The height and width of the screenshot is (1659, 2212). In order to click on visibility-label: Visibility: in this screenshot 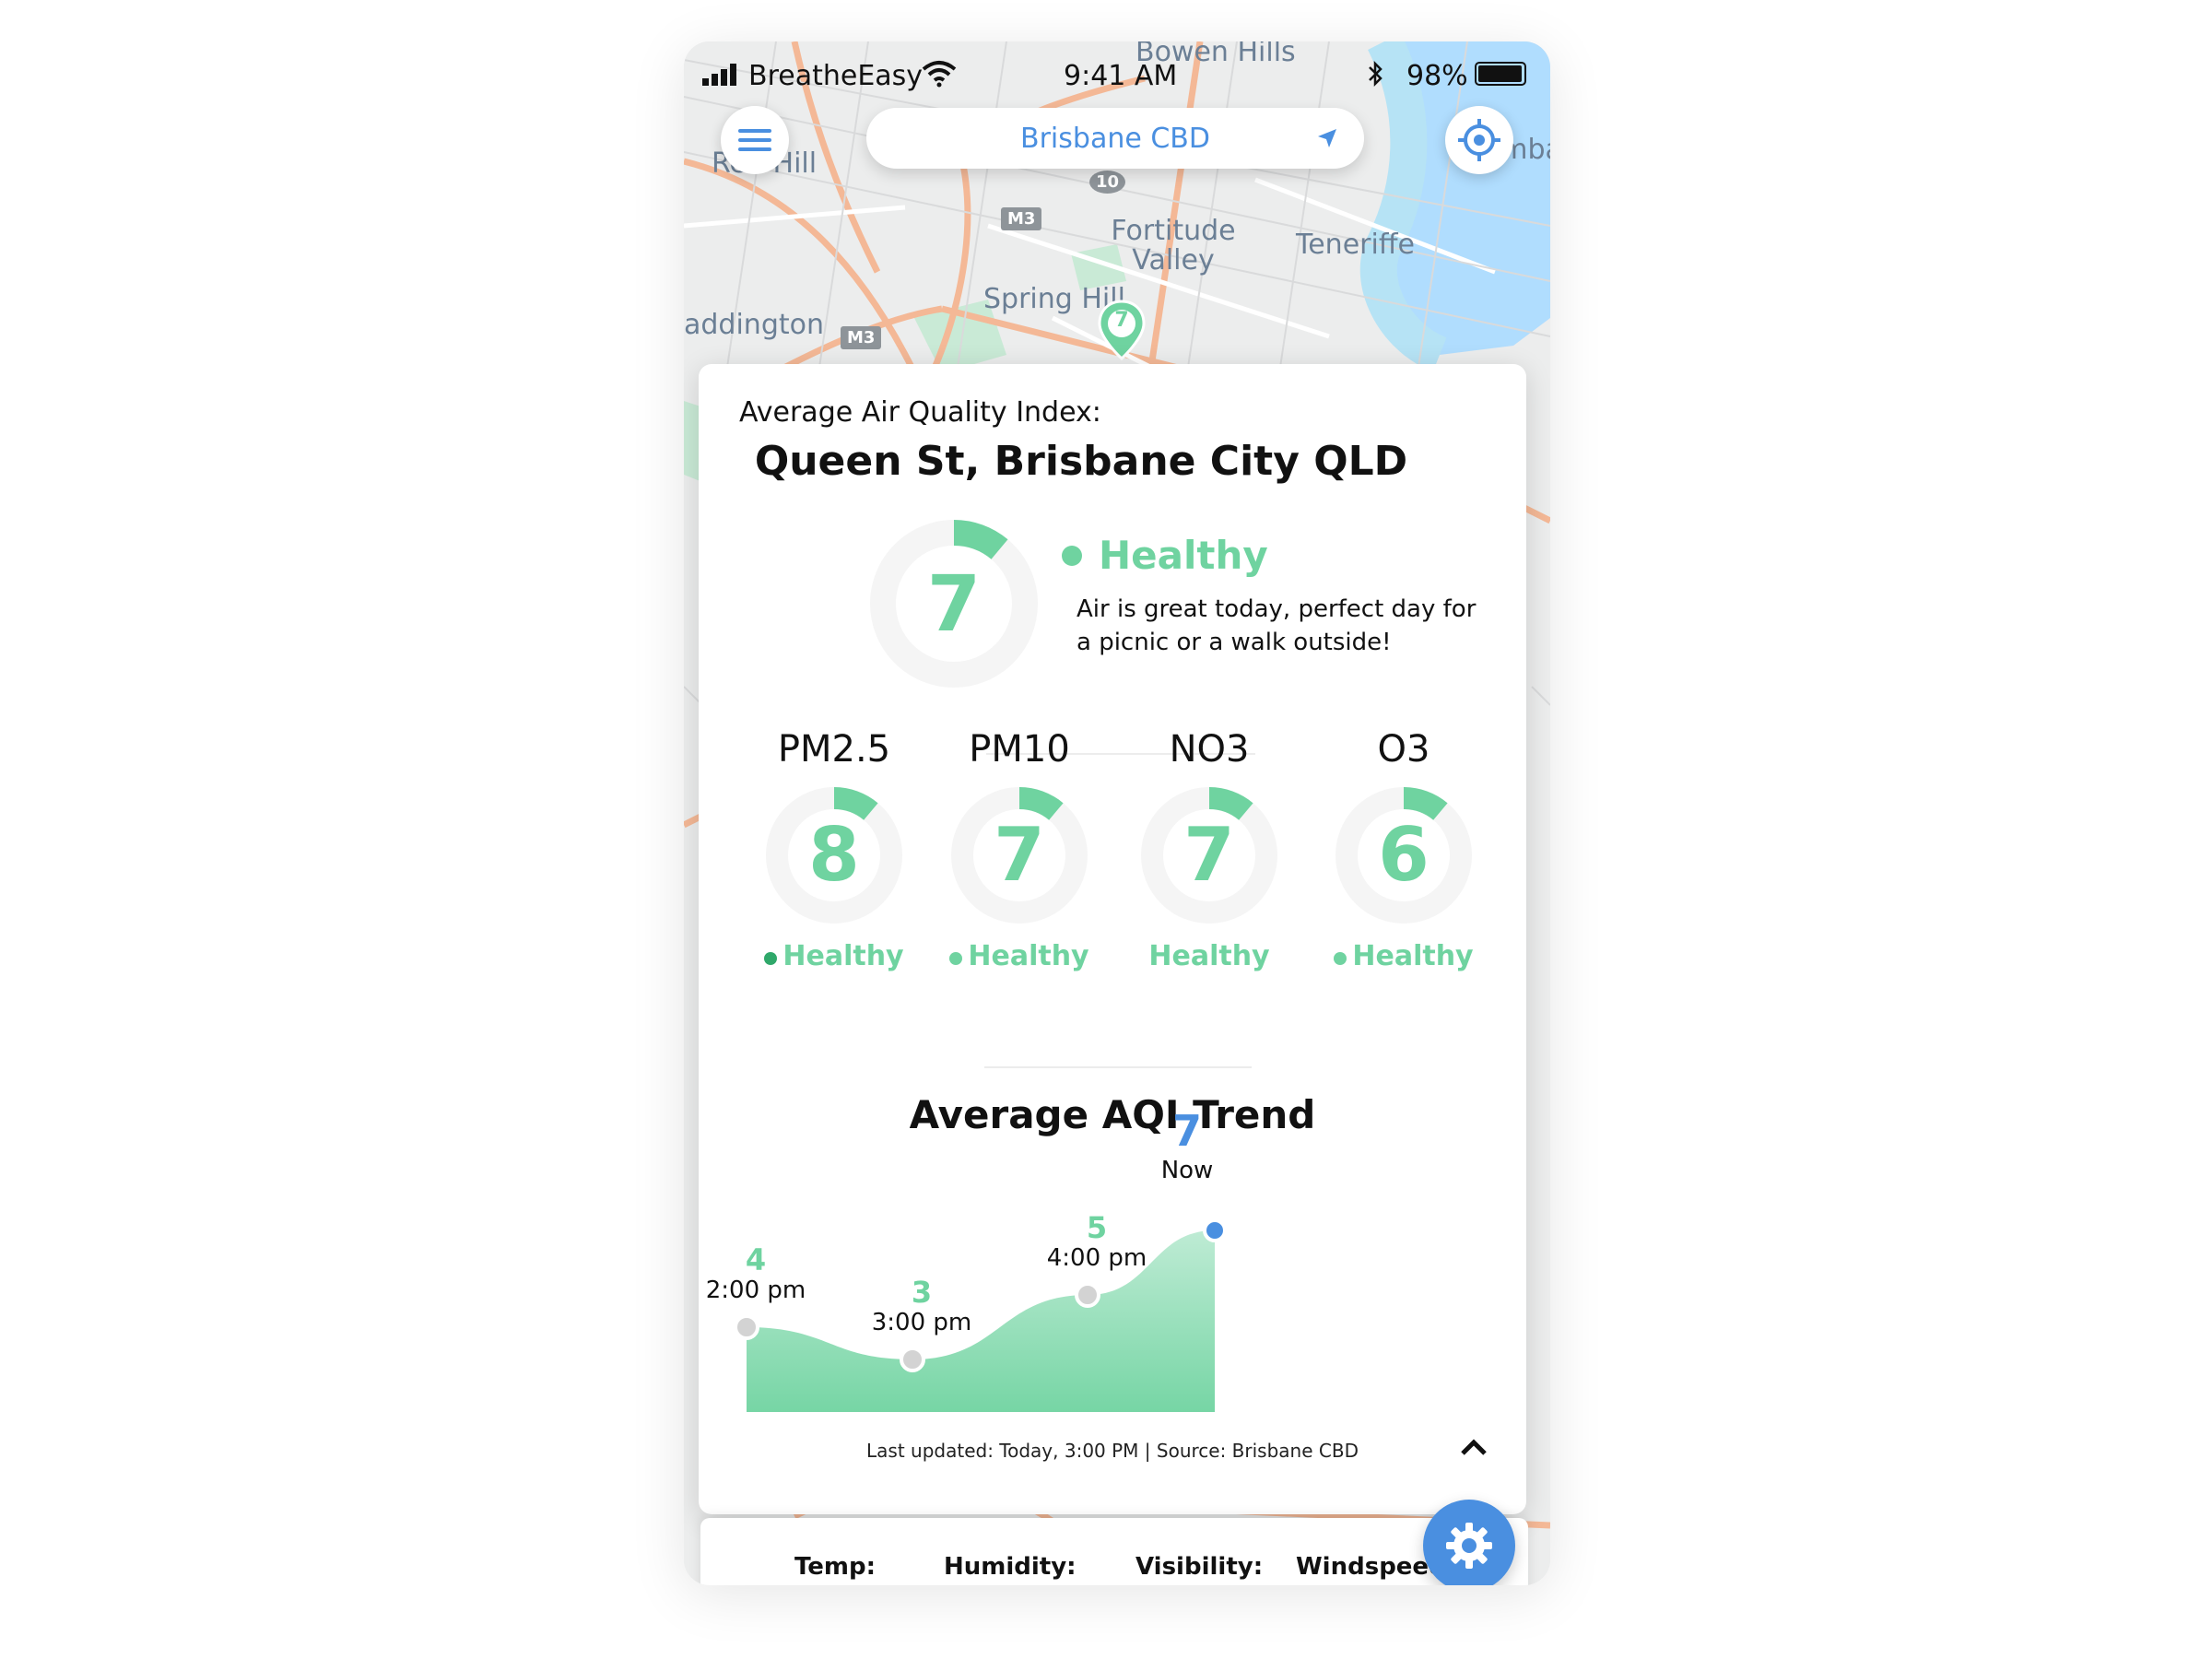, I will do `click(1199, 1567)`.